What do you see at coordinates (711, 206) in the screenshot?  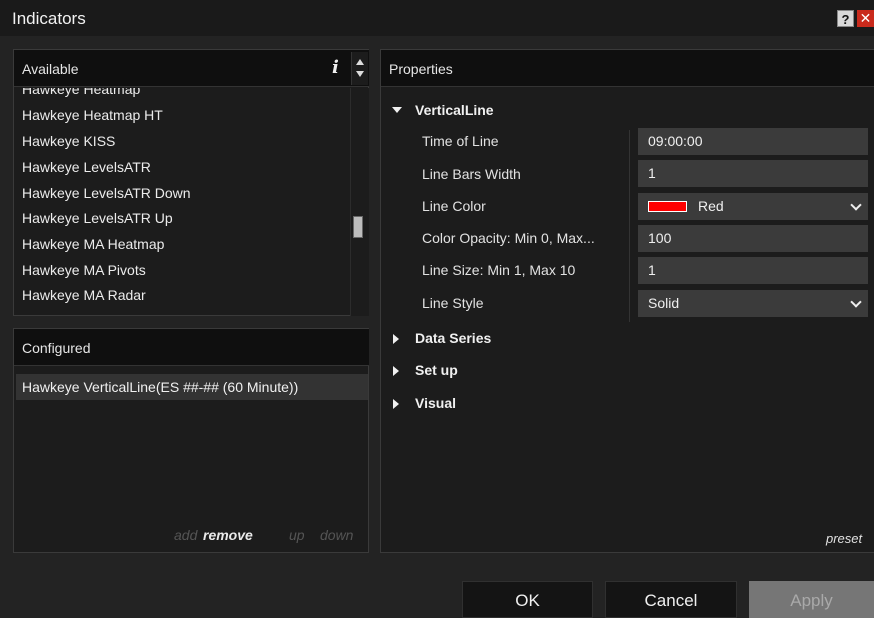 I see `property-value: Red` at bounding box center [711, 206].